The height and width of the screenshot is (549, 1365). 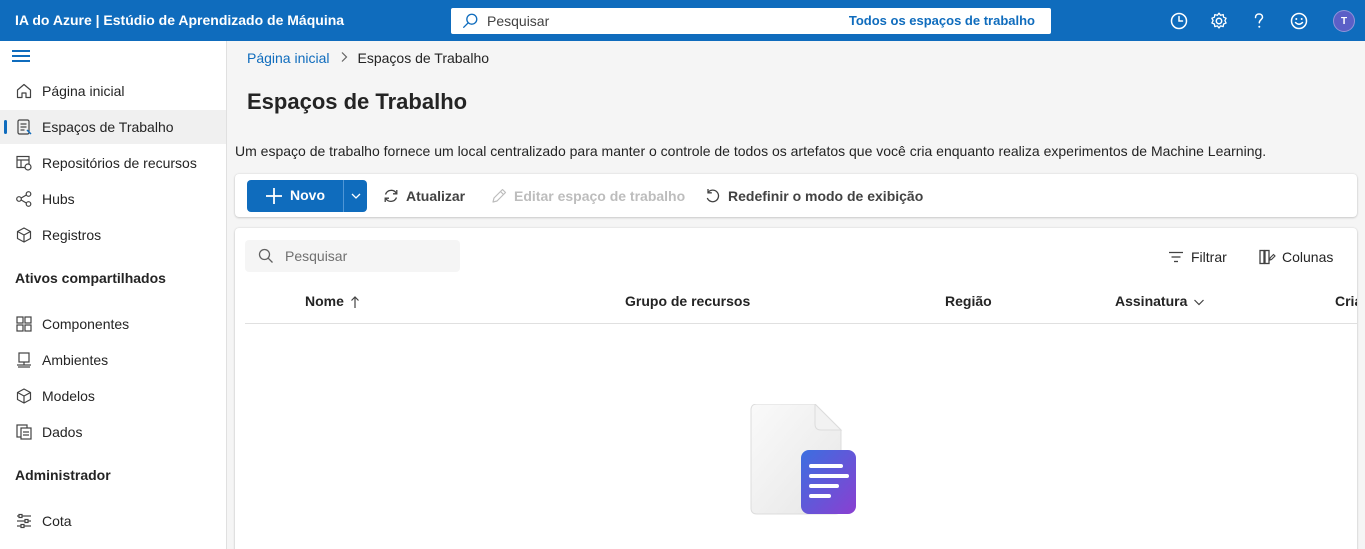 I want to click on global-search-input, so click(x=652, y=21).